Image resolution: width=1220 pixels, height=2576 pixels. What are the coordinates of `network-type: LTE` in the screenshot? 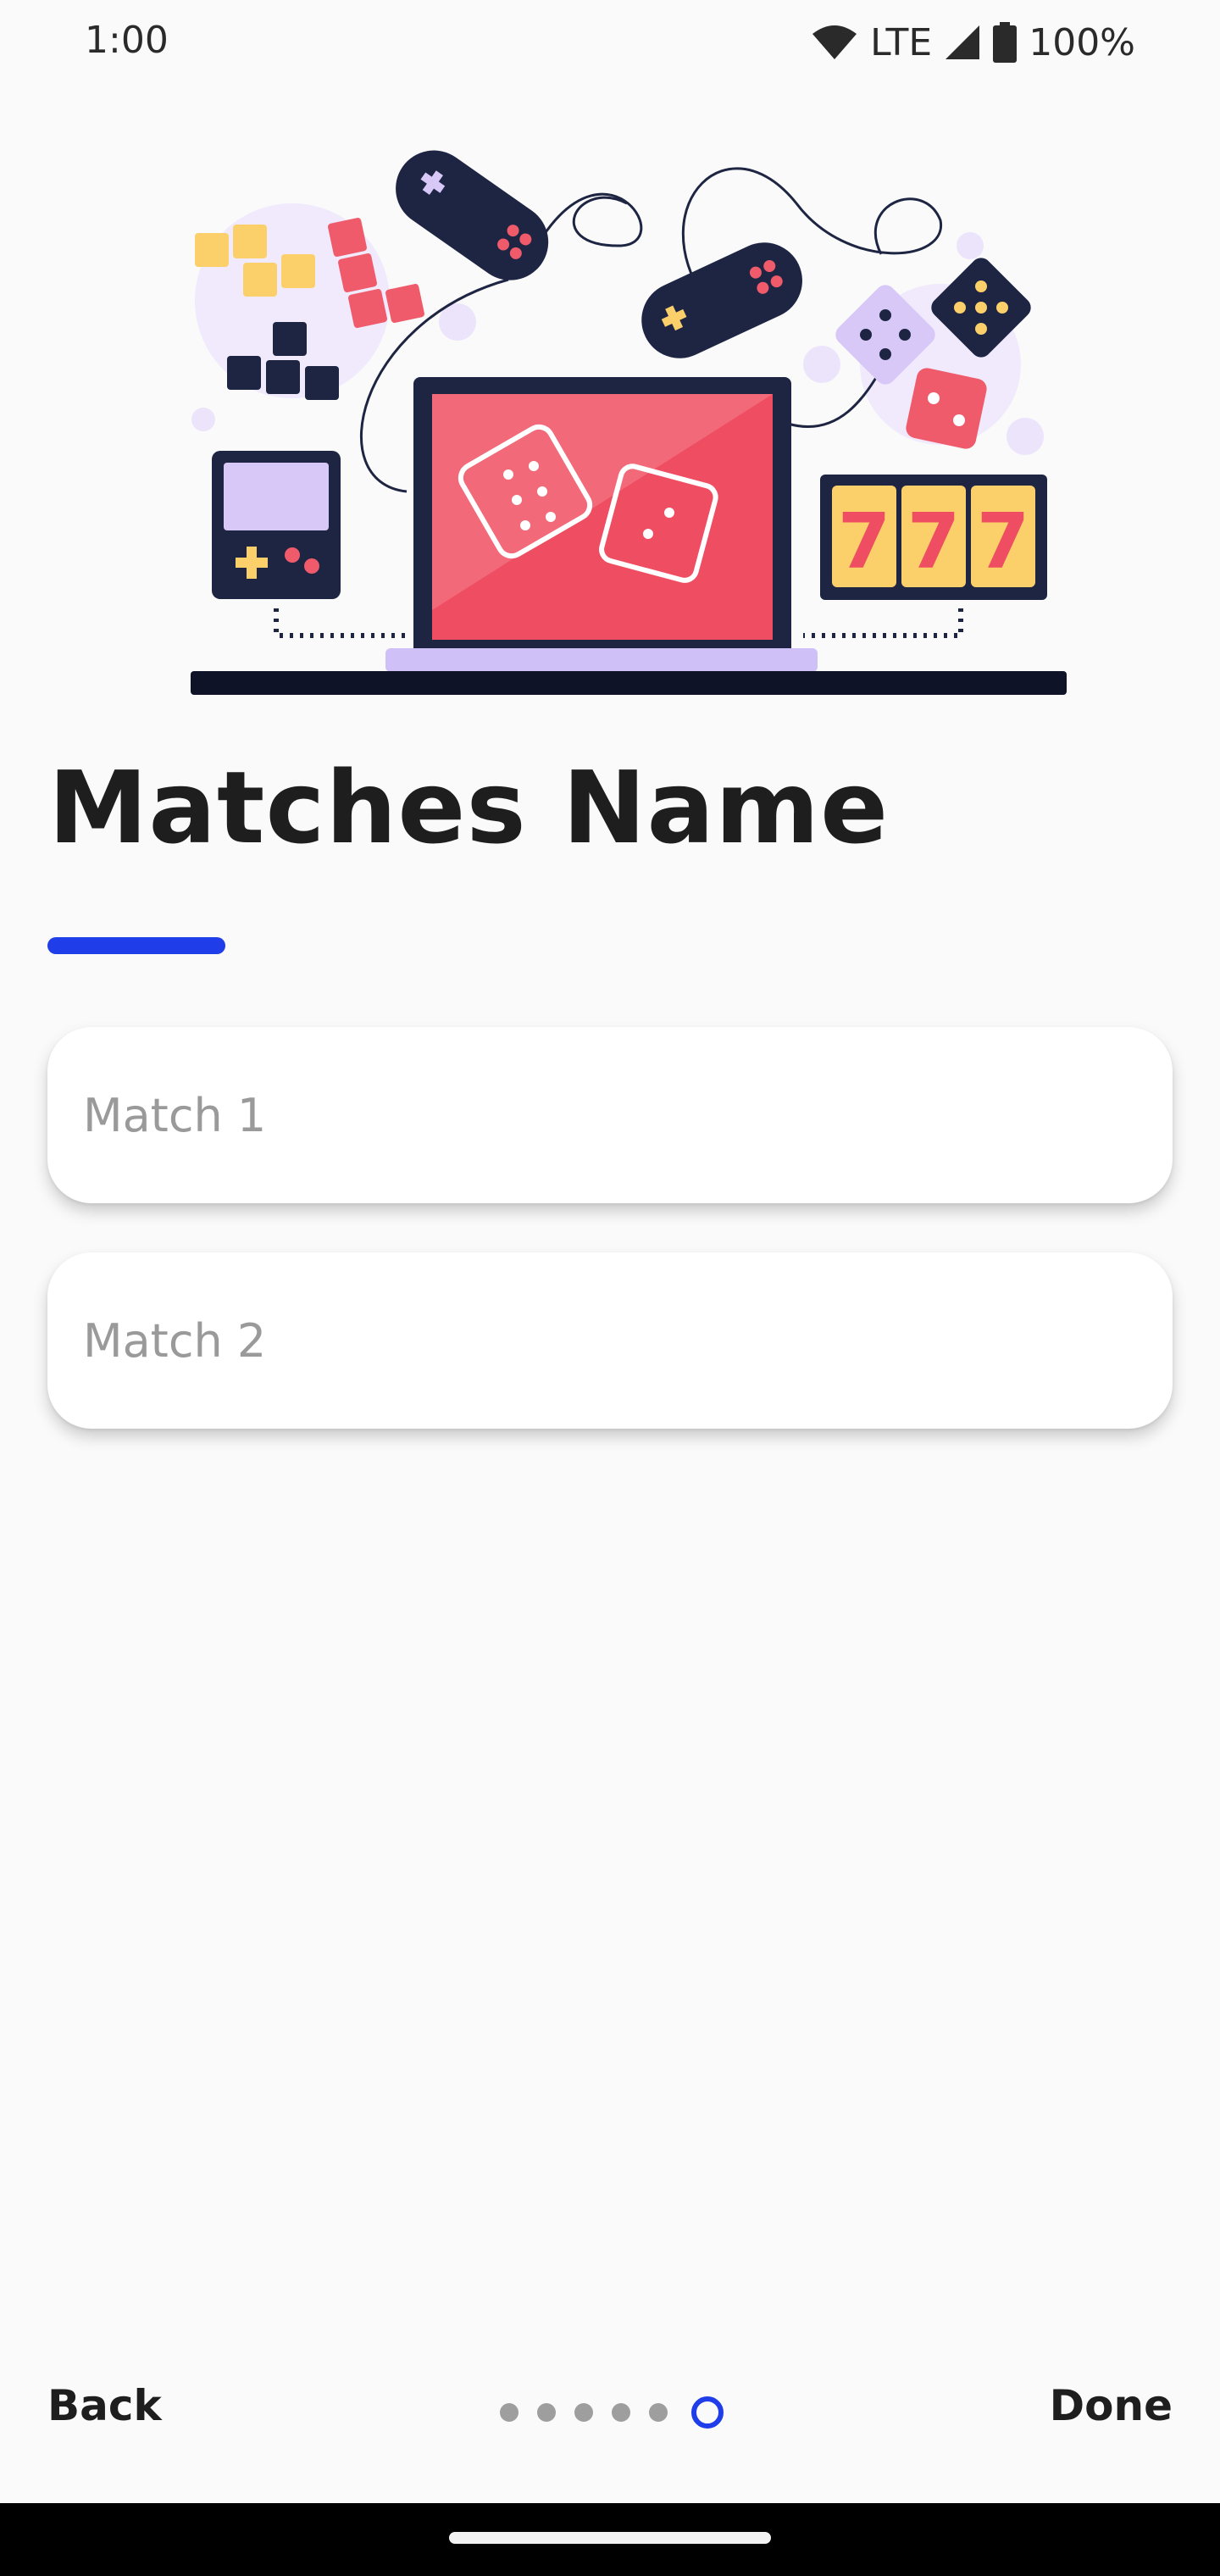 It's located at (901, 42).